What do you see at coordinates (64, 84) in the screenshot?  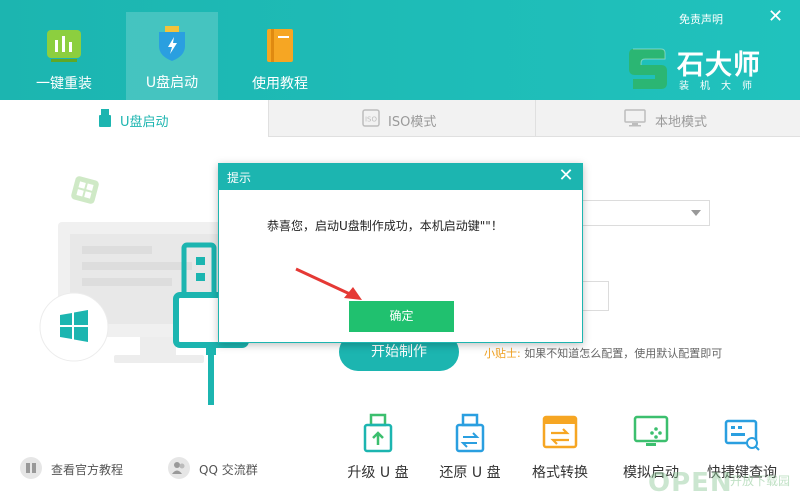 I see `nav-label: 一键重装` at bounding box center [64, 84].